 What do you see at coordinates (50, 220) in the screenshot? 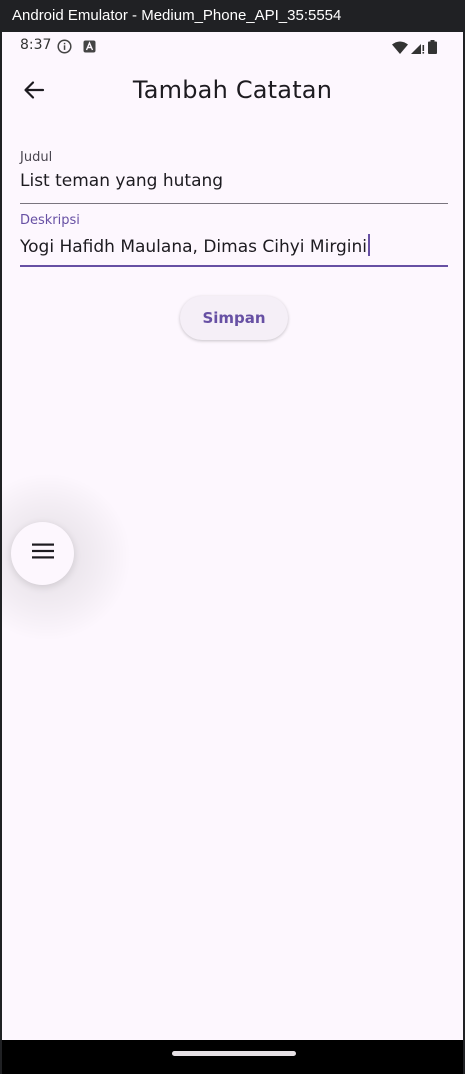
I see `deskripsi-label: Deskripsi` at bounding box center [50, 220].